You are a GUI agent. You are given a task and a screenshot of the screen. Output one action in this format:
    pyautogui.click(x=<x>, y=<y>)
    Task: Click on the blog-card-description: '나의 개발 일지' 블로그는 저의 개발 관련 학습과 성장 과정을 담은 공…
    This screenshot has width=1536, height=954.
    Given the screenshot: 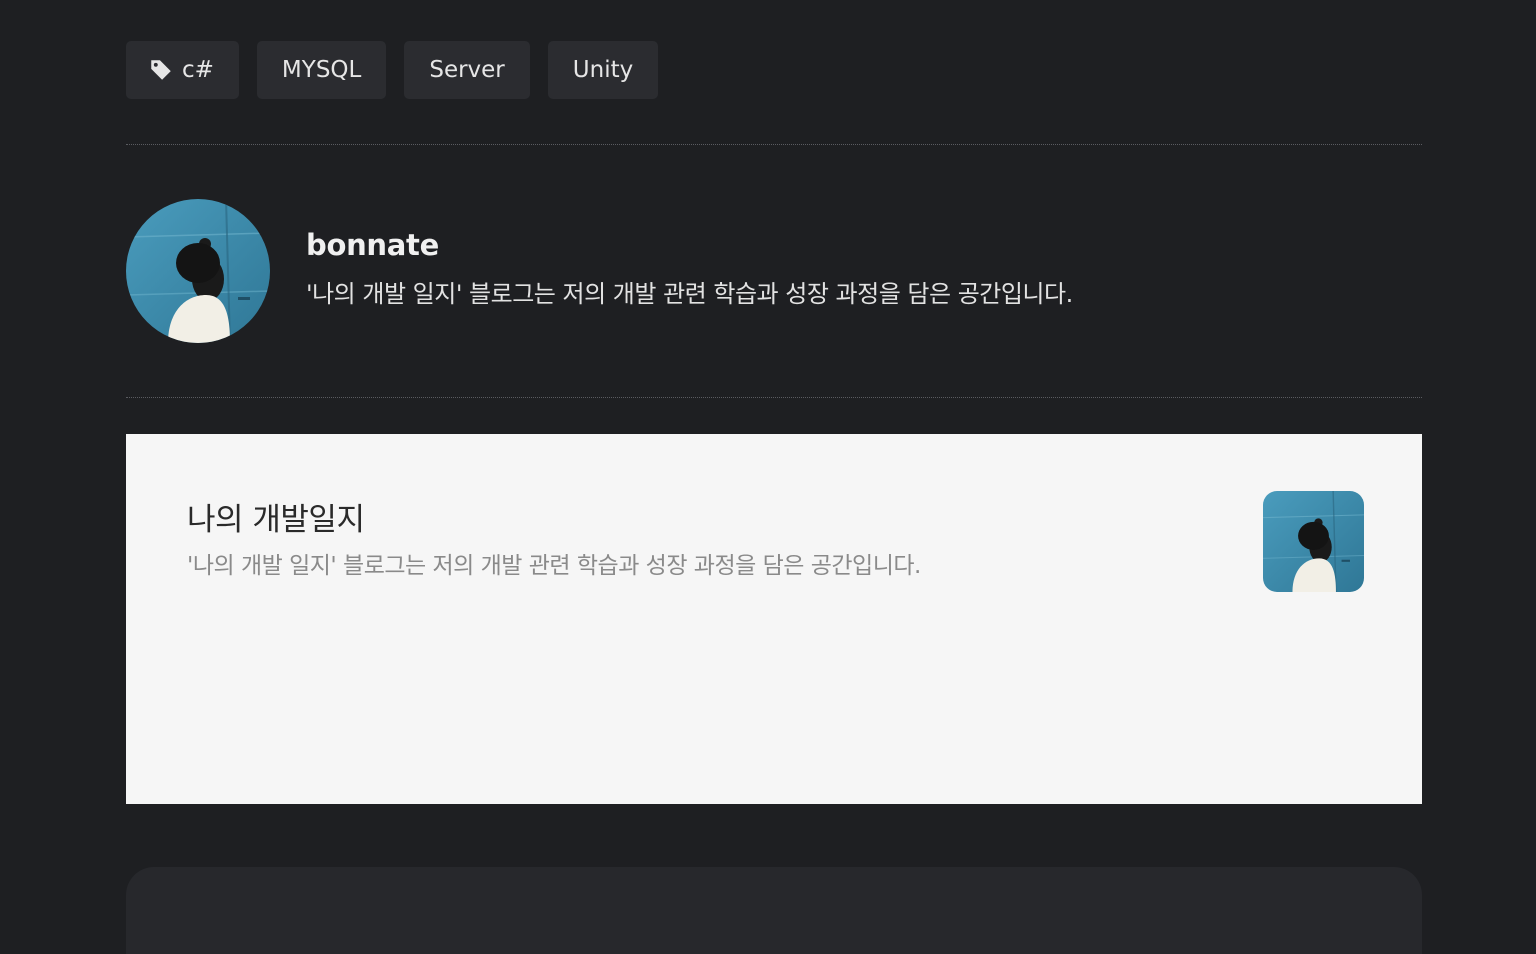 What is the action you would take?
    pyautogui.click(x=554, y=566)
    